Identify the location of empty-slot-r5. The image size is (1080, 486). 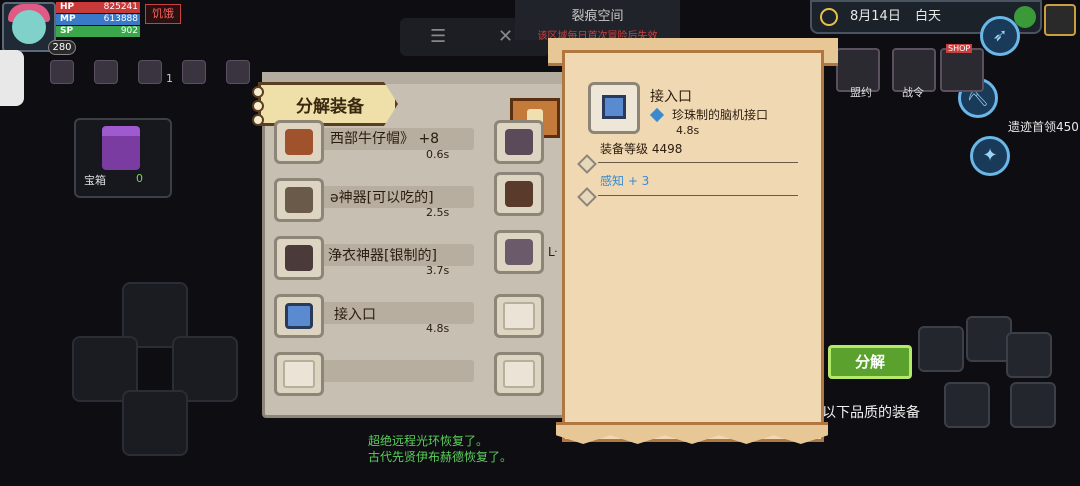
(519, 374).